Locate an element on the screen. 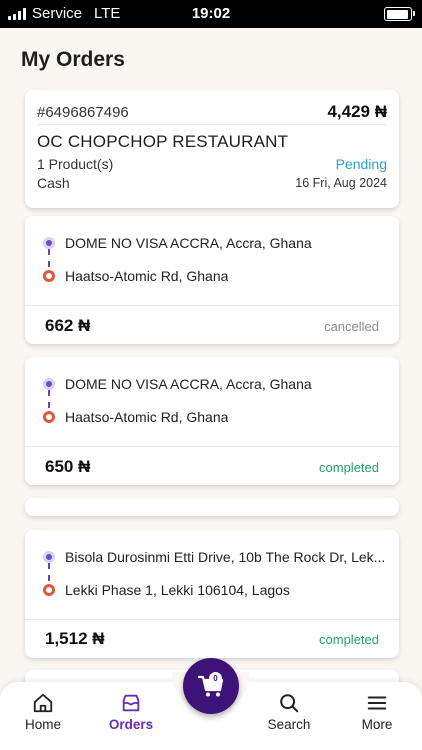  home-icon is located at coordinates (43, 703).